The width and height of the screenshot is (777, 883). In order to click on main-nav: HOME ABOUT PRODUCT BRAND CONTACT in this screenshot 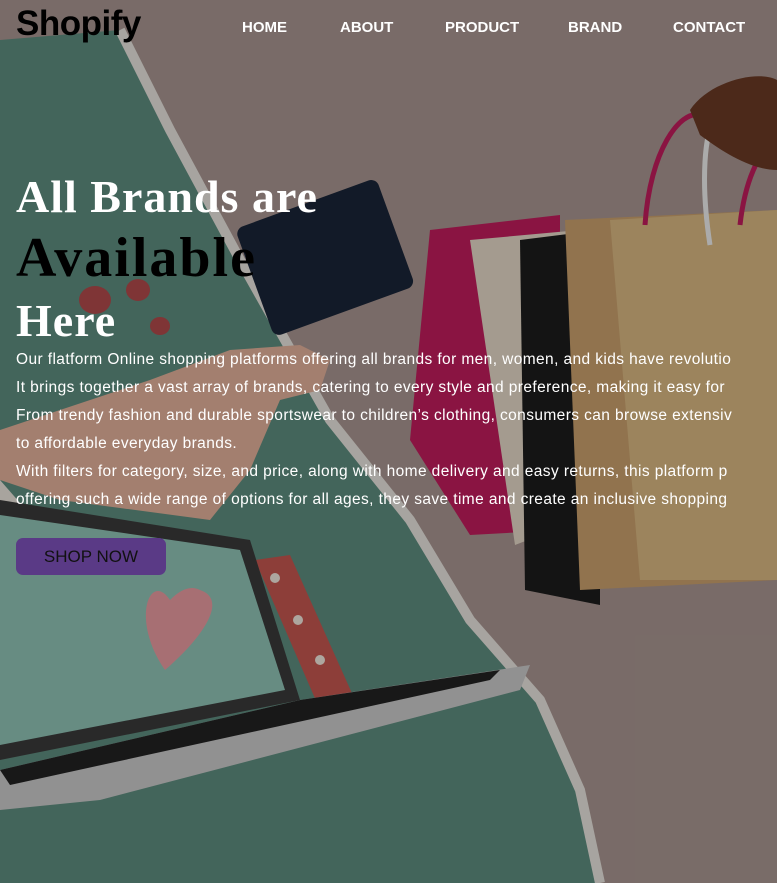, I will do `click(388, 29)`.